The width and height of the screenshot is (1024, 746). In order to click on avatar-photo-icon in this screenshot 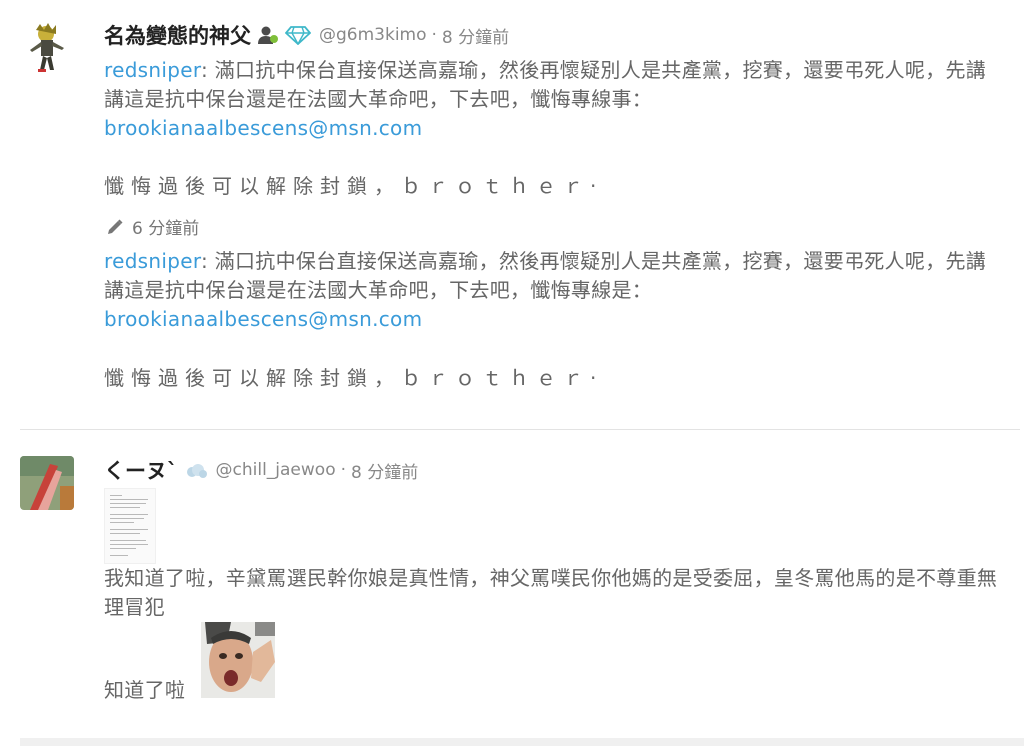, I will do `click(47, 483)`.